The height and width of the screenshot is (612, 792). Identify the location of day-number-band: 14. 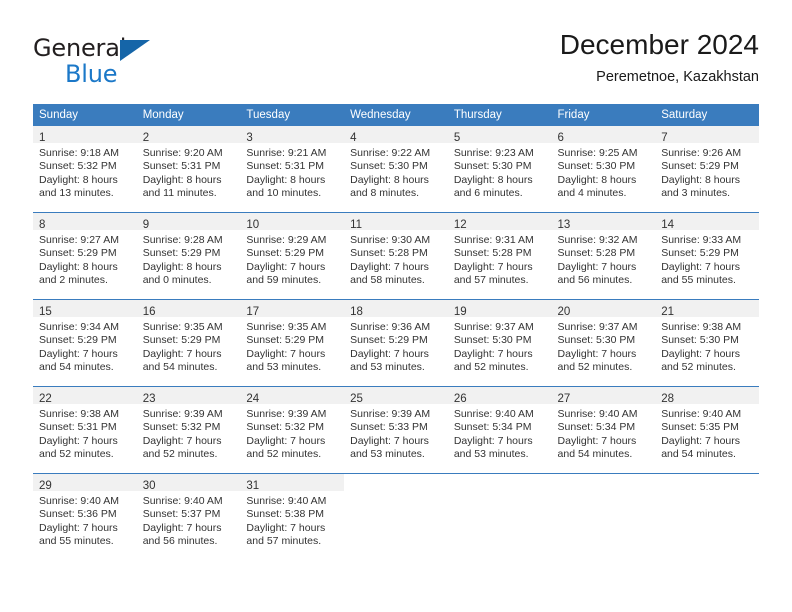
(707, 222).